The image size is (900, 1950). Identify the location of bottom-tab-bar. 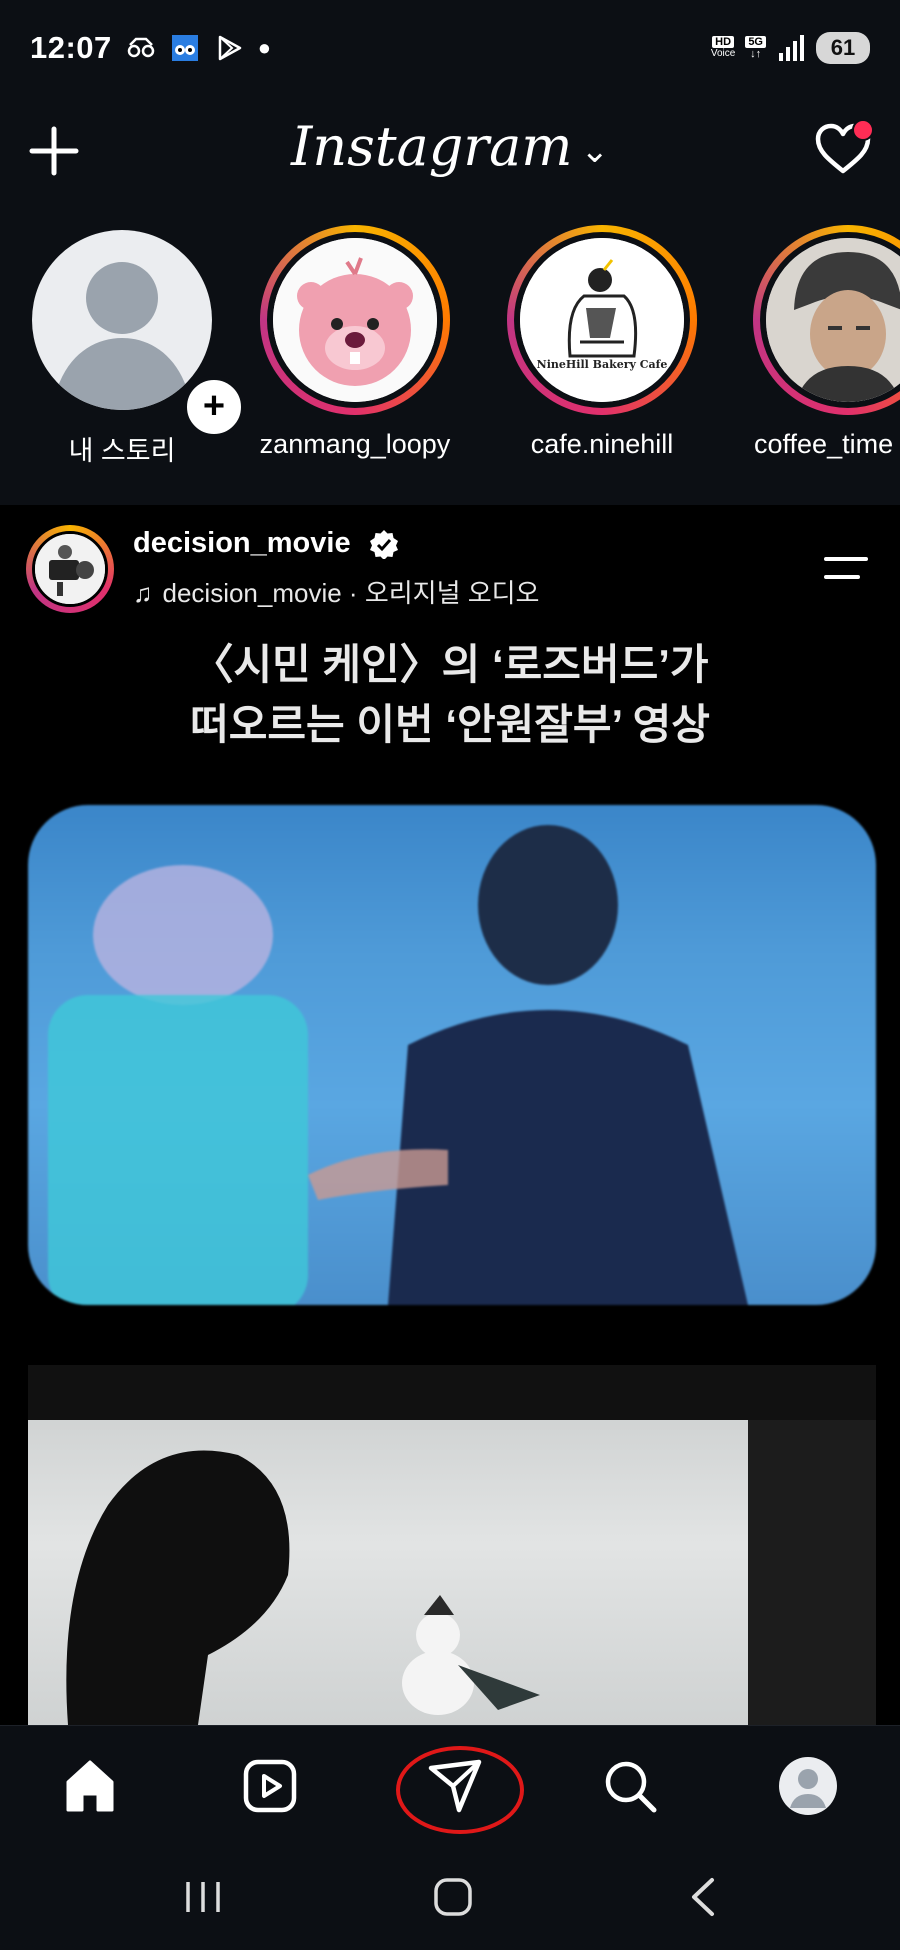
(450, 1783).